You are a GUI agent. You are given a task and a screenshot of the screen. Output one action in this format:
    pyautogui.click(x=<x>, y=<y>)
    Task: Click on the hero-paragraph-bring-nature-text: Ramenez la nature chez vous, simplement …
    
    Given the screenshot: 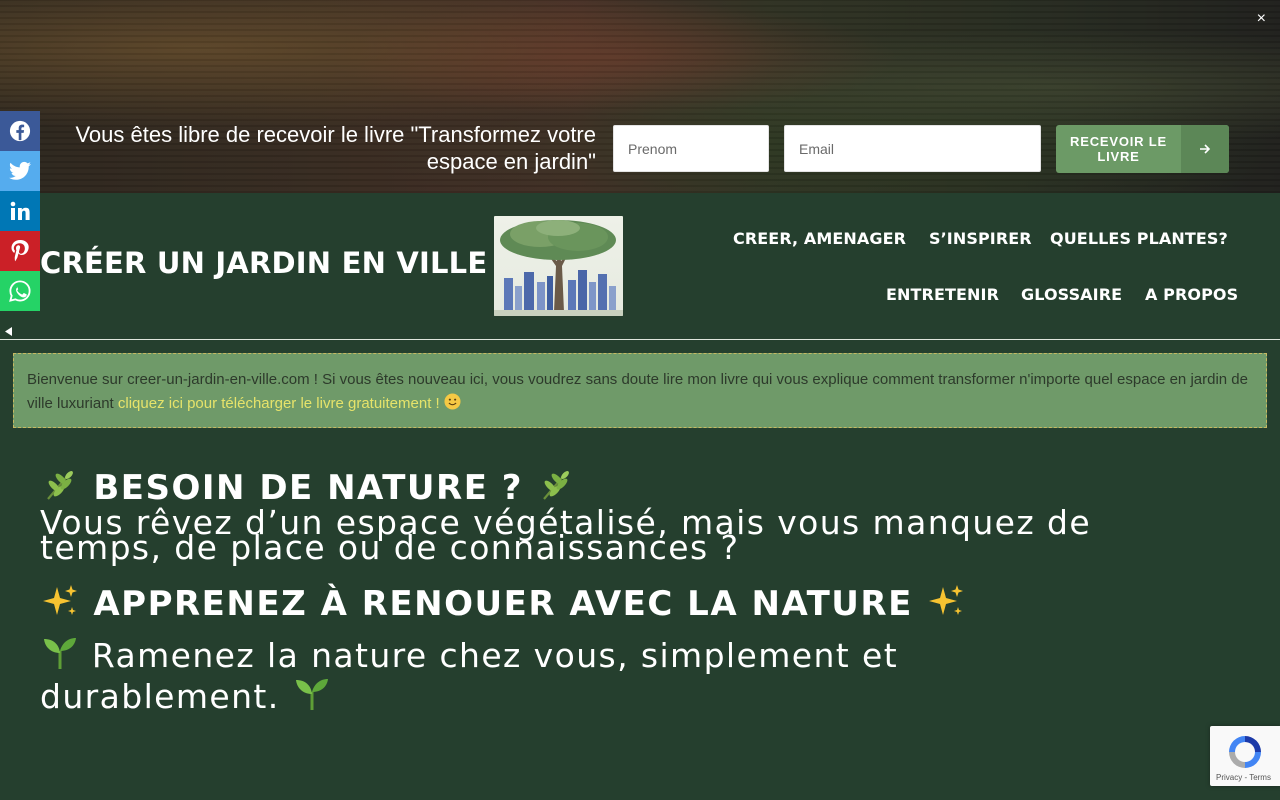 What is the action you would take?
    pyautogui.click(x=469, y=676)
    